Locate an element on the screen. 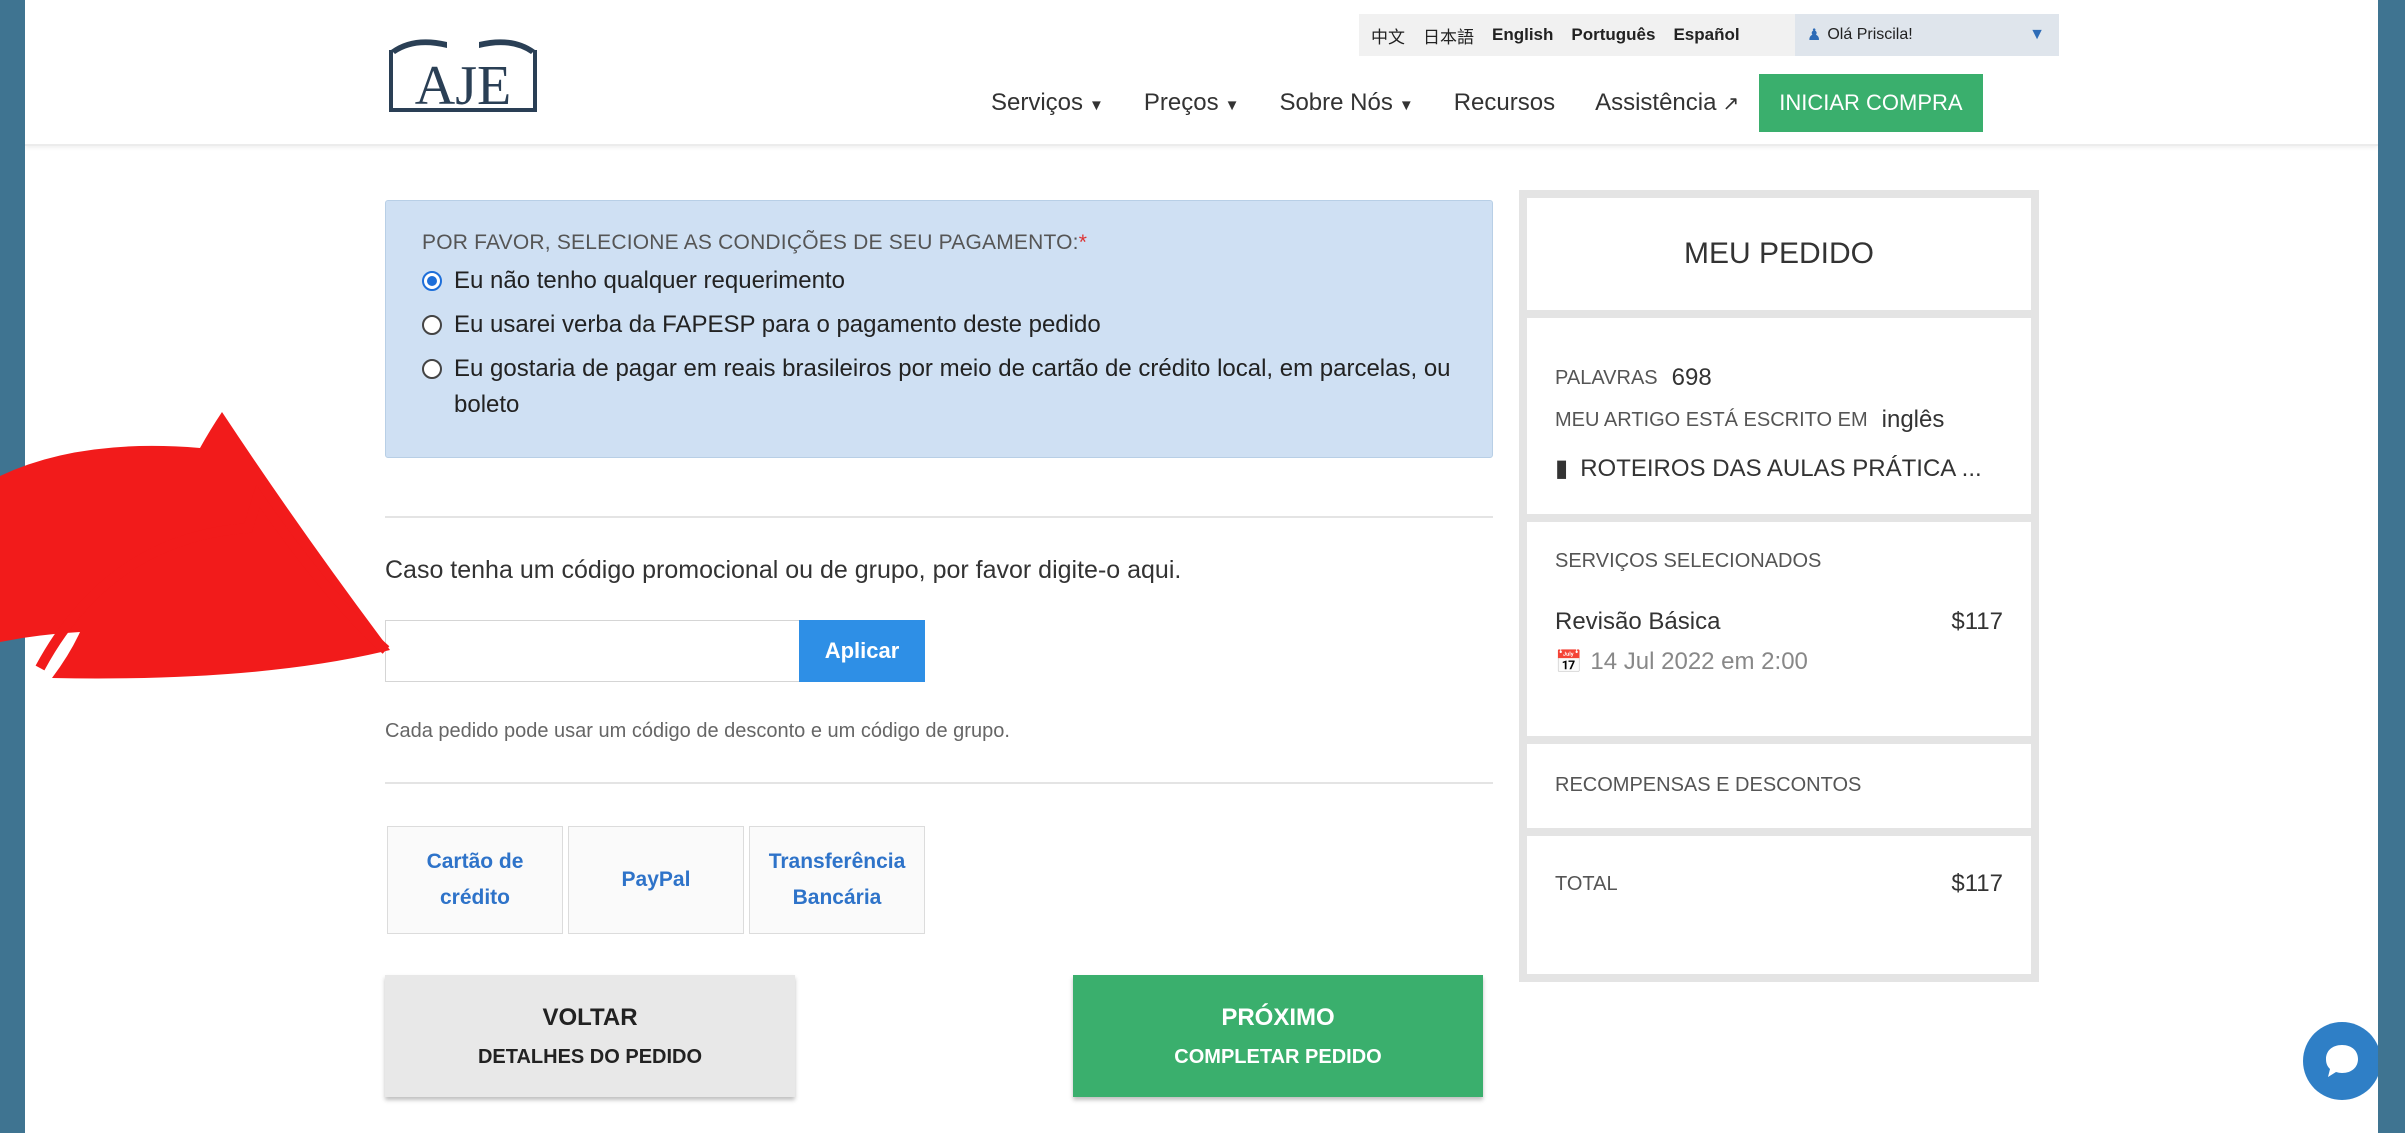 This screenshot has width=2405, height=1133. lang-portuguese: Português is located at coordinates (1613, 35).